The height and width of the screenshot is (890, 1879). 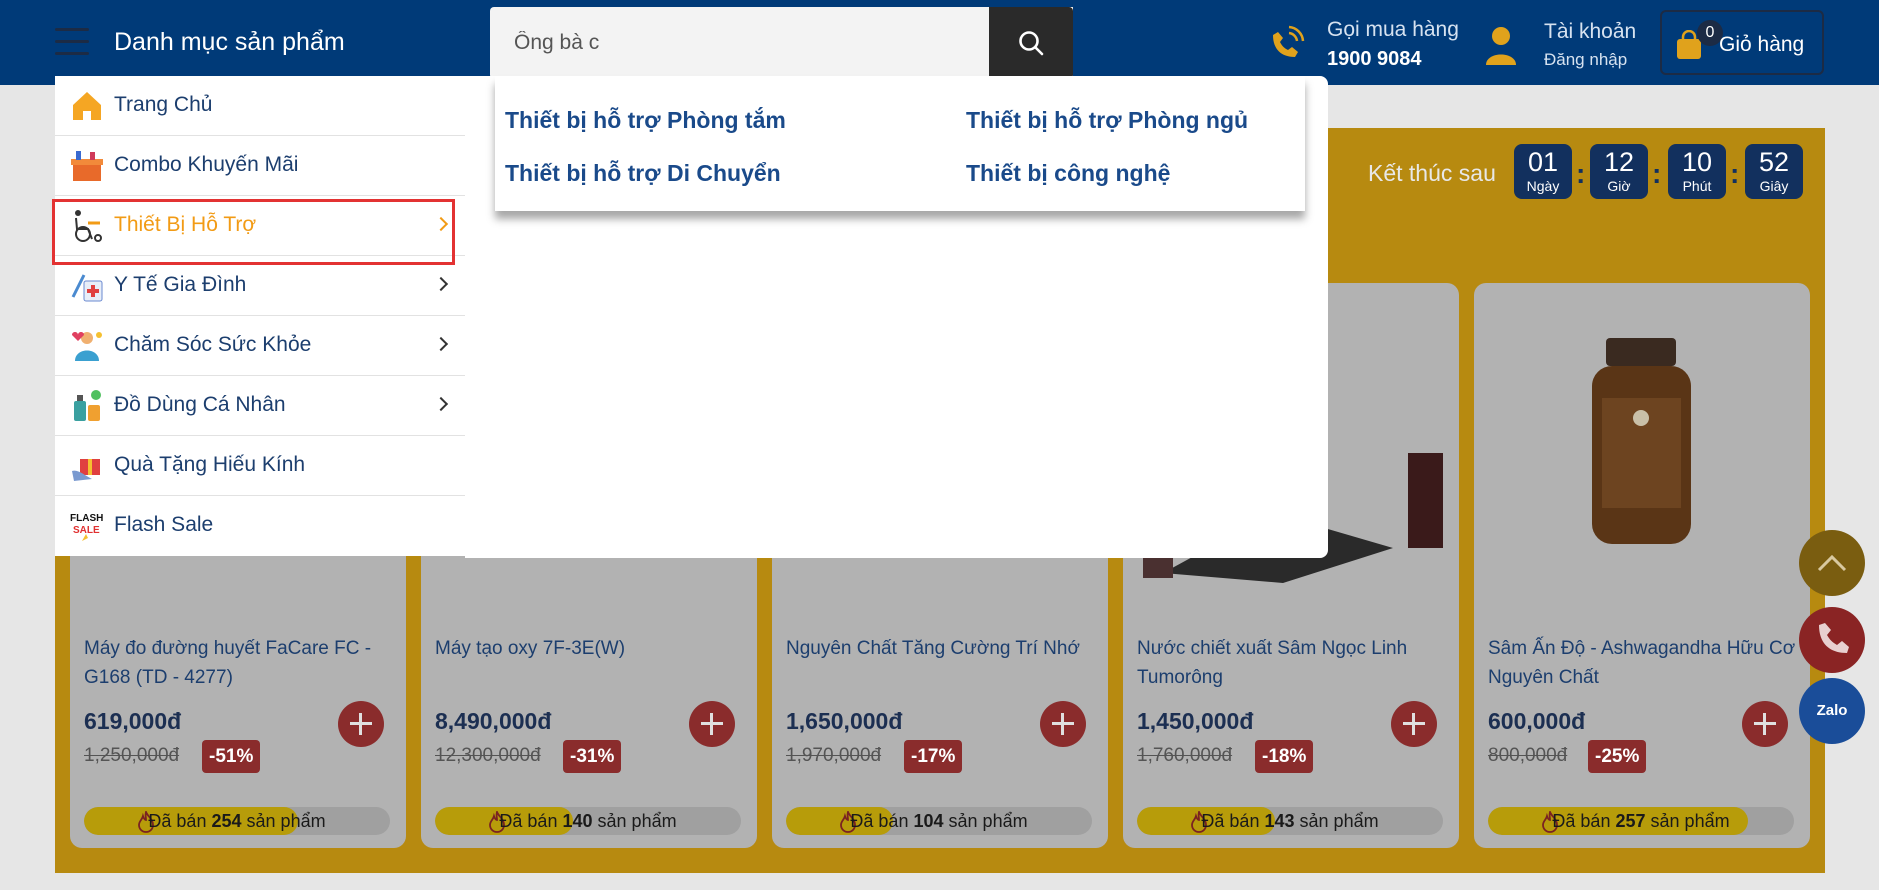 I want to click on personal-items-icon, so click(x=87, y=405).